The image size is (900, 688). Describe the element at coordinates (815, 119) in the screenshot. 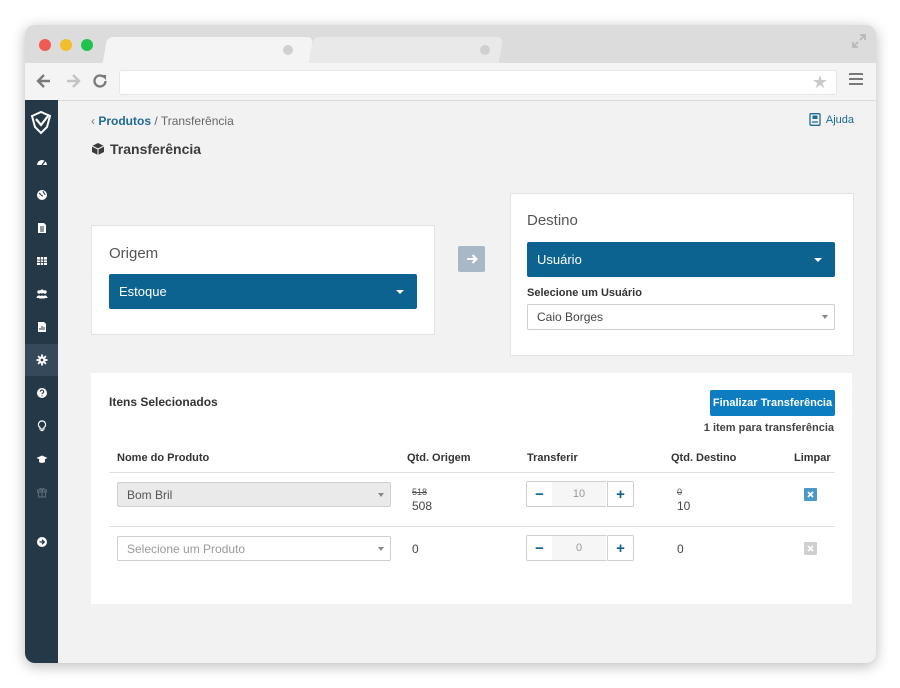

I see `help-book-icon` at that location.